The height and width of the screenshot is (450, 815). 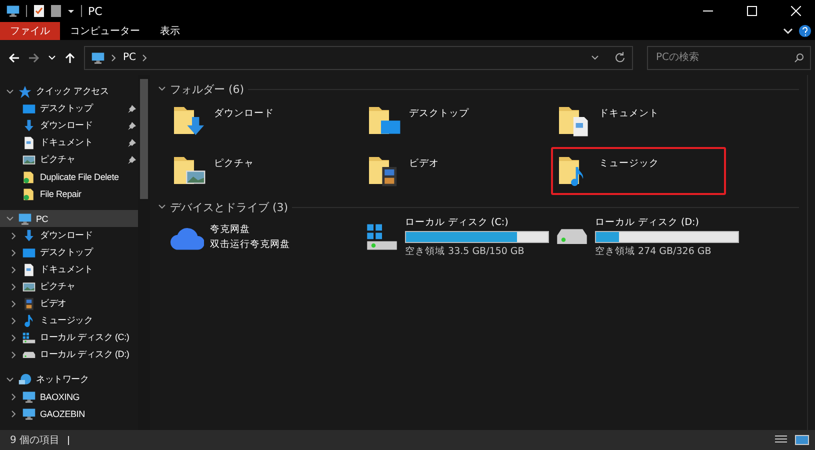 I want to click on highlighted-folder-tile: ミュージック, so click(x=638, y=171).